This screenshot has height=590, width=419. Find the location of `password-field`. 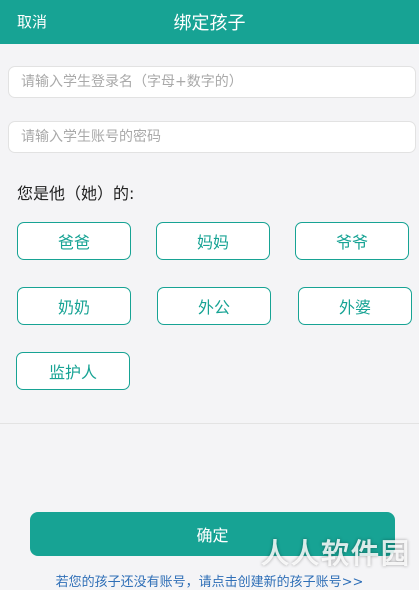

password-field is located at coordinates (212, 137).